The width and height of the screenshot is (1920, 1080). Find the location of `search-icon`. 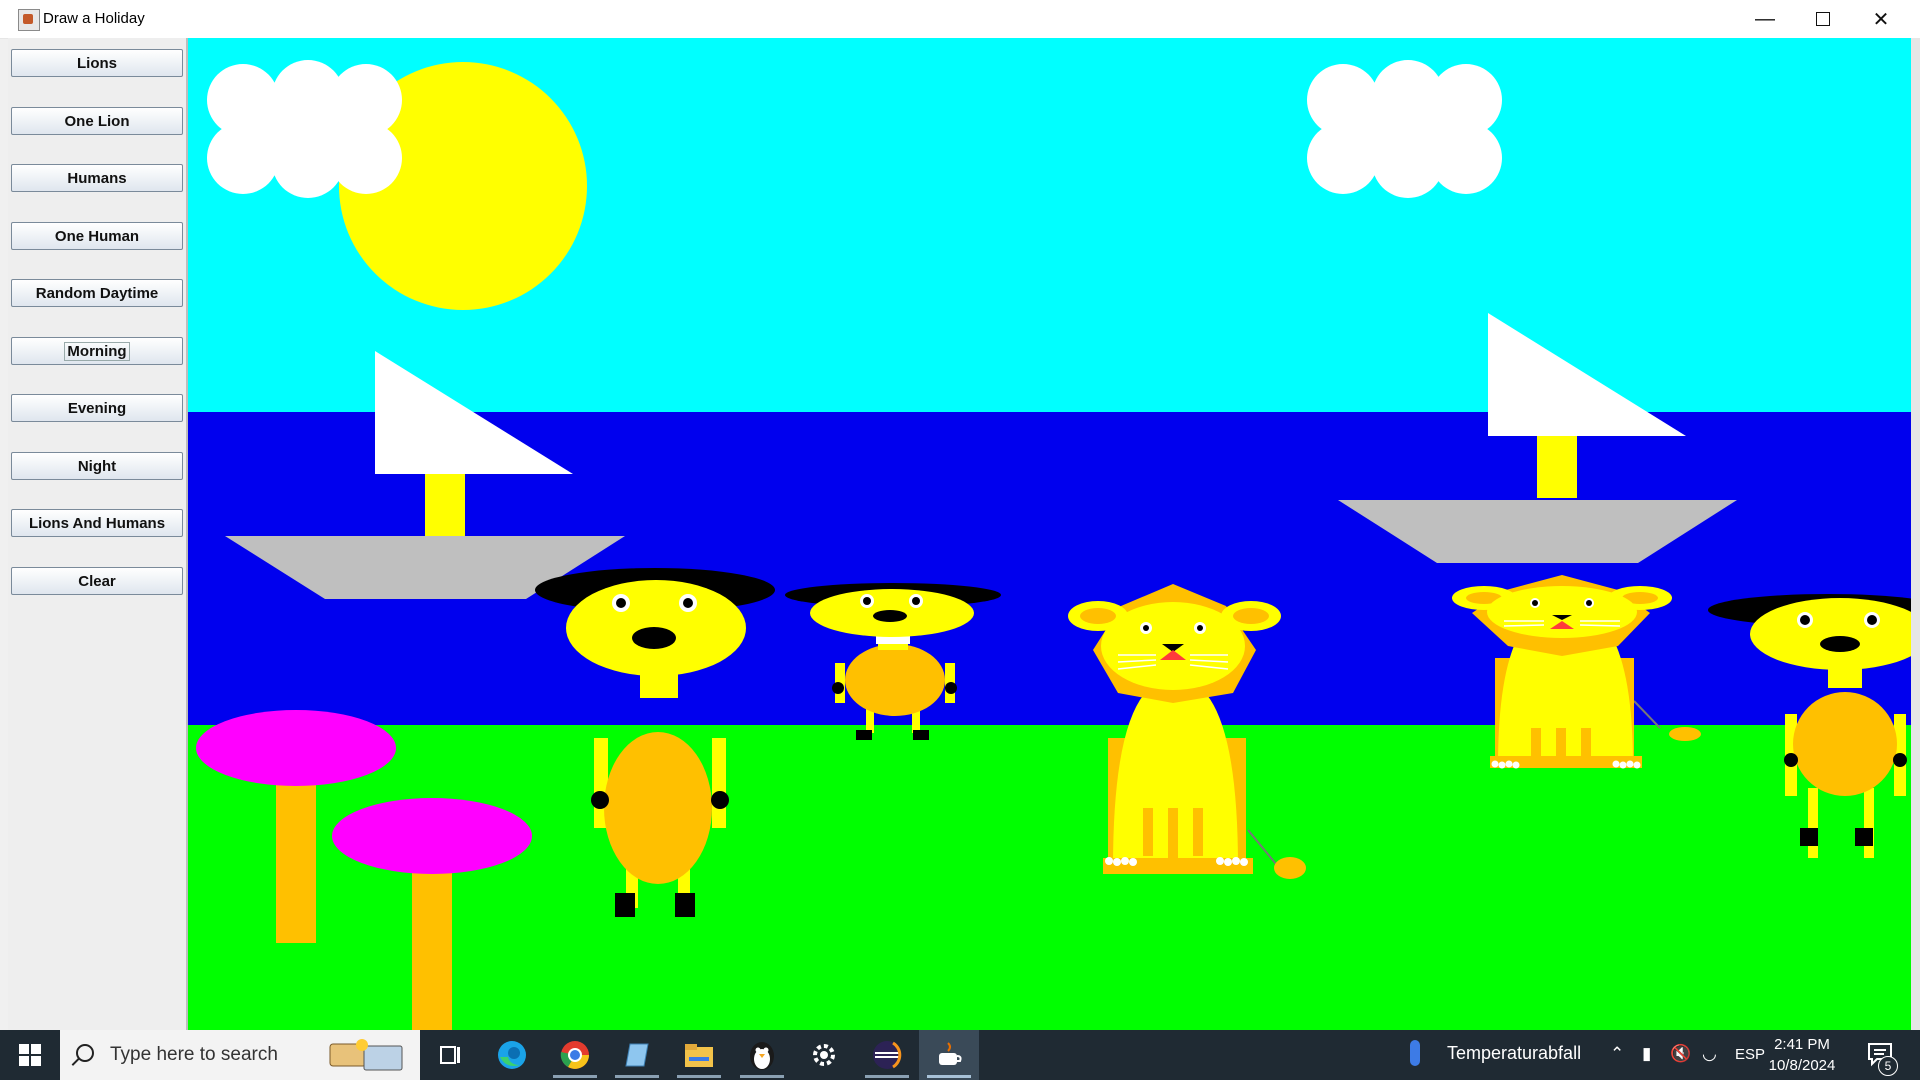

search-icon is located at coordinates (85, 1053).